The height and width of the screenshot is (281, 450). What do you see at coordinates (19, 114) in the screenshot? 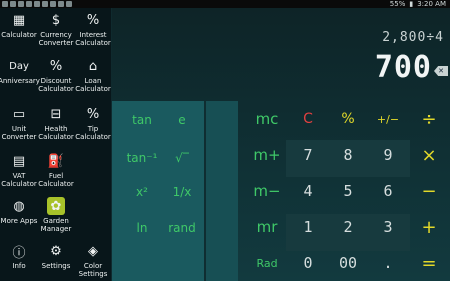
I see `ruler-icon: ▭` at bounding box center [19, 114].